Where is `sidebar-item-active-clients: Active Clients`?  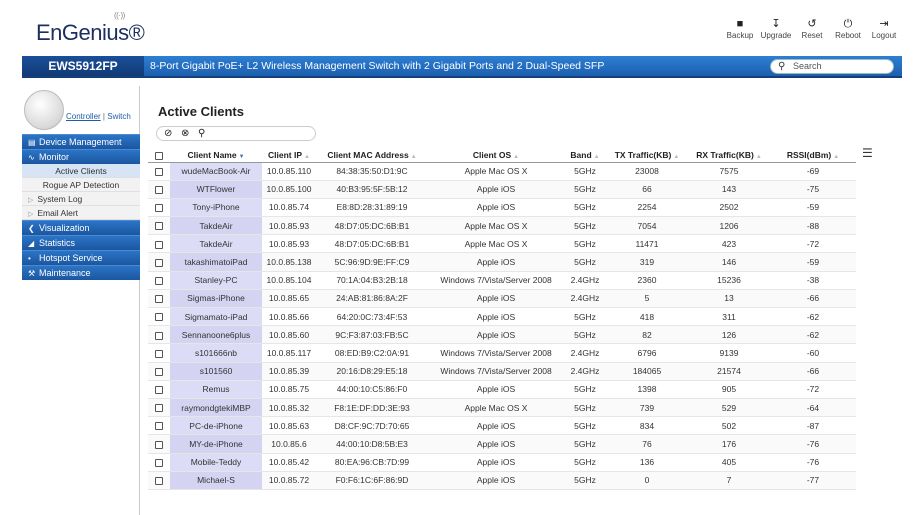
sidebar-item-active-clients: Active Clients is located at coordinates (81, 171).